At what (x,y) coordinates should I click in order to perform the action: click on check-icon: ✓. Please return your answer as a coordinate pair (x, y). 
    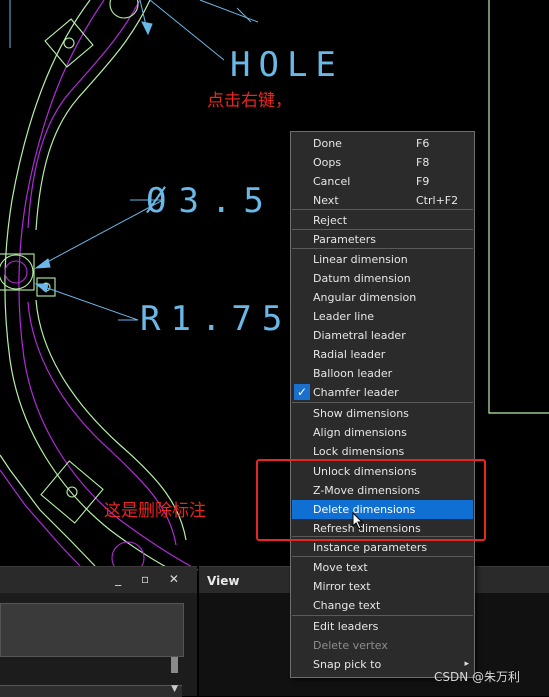
    Looking at the image, I should click on (302, 392).